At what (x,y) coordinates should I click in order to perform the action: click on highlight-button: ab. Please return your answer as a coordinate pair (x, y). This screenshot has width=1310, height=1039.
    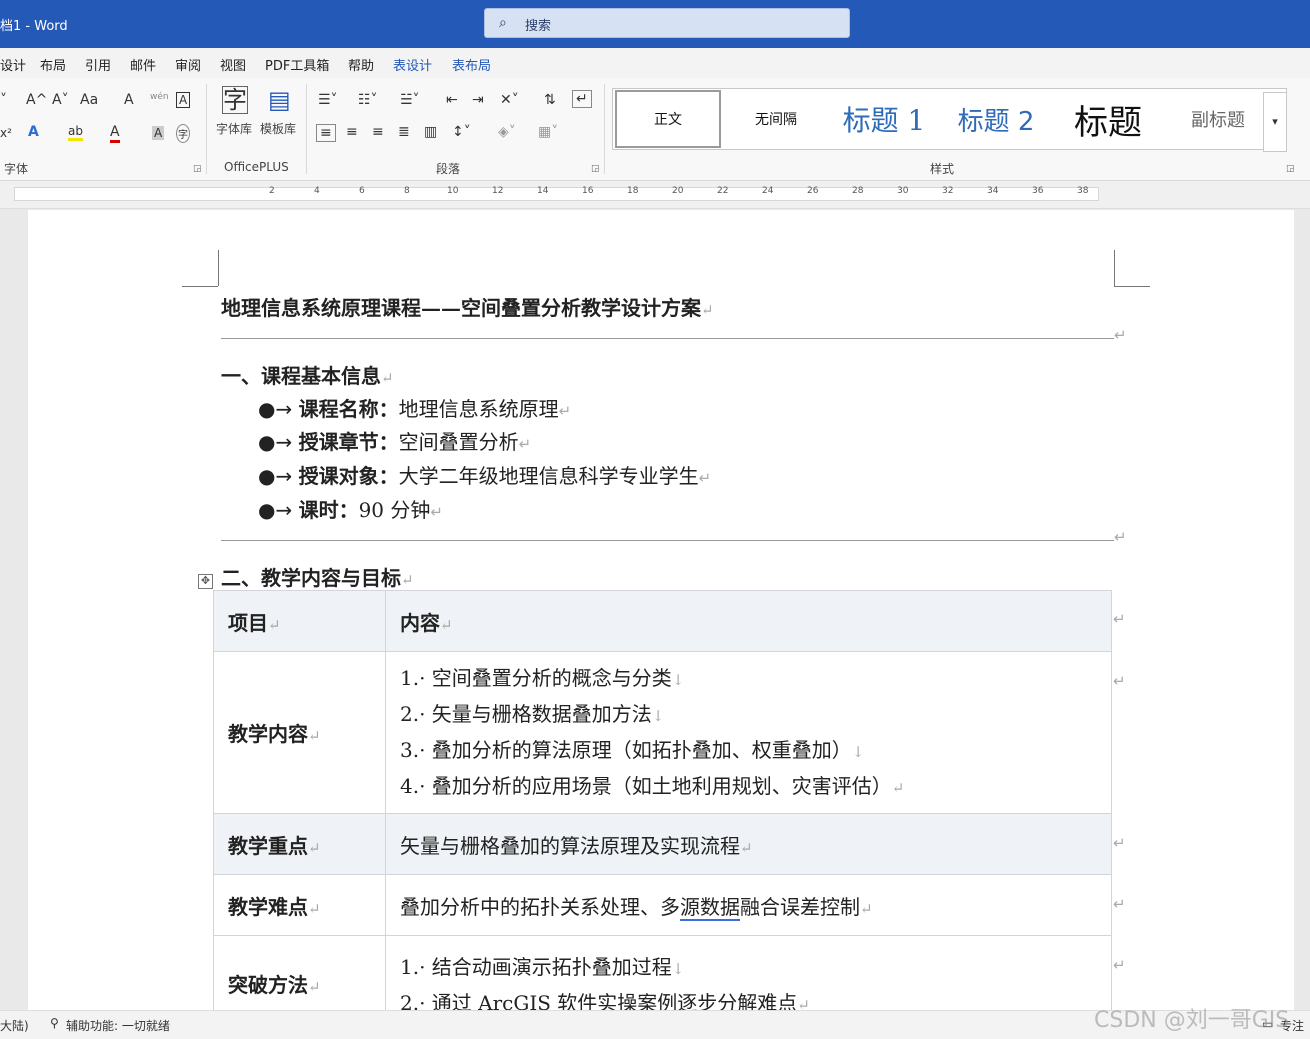
    Looking at the image, I should click on (75, 132).